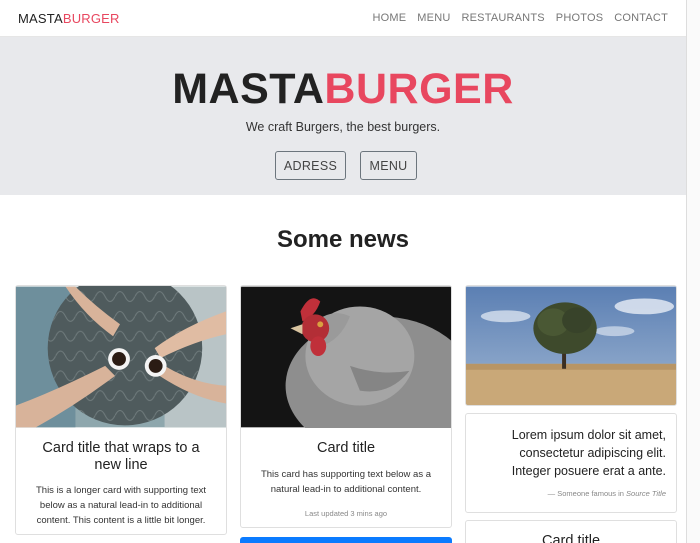 Image resolution: width=700 pixels, height=543 pixels. Describe the element at coordinates (343, 127) in the screenshot. I see `hero-subtitle: We craft Burgers, the best burgers.` at that location.